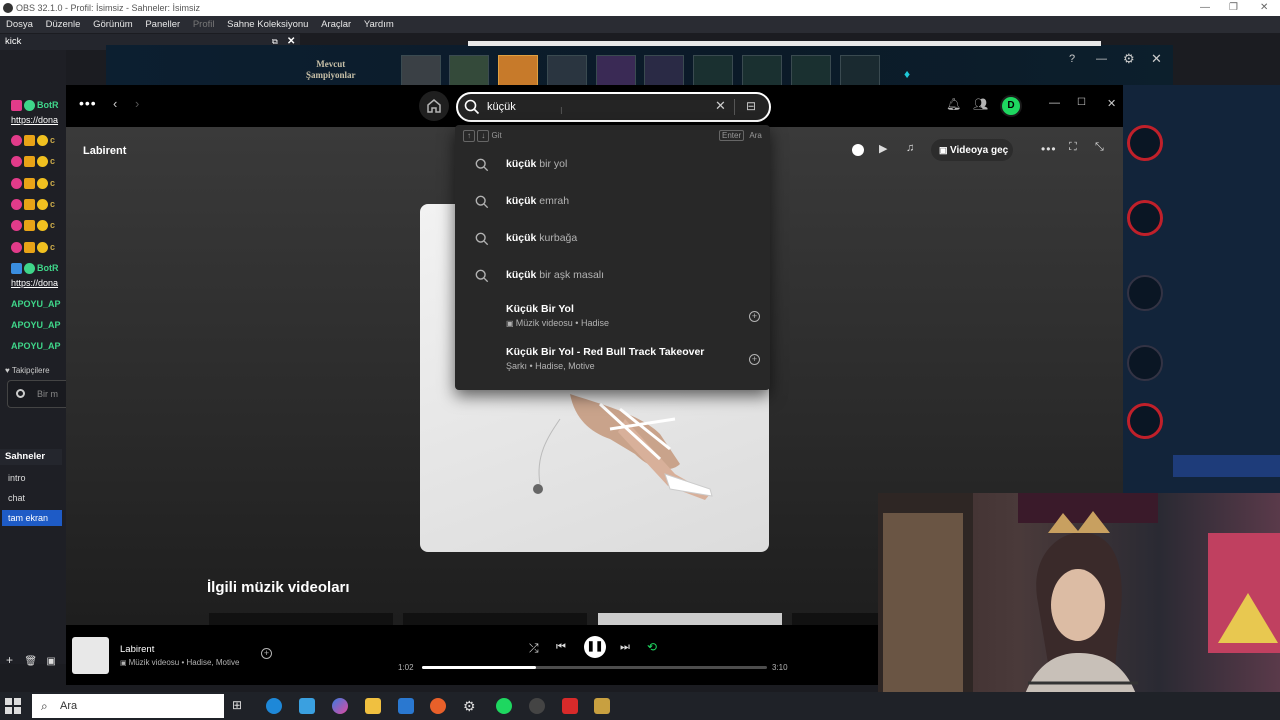  What do you see at coordinates (30, 661) in the screenshot?
I see `delete-scene-icon: 🗑` at bounding box center [30, 661].